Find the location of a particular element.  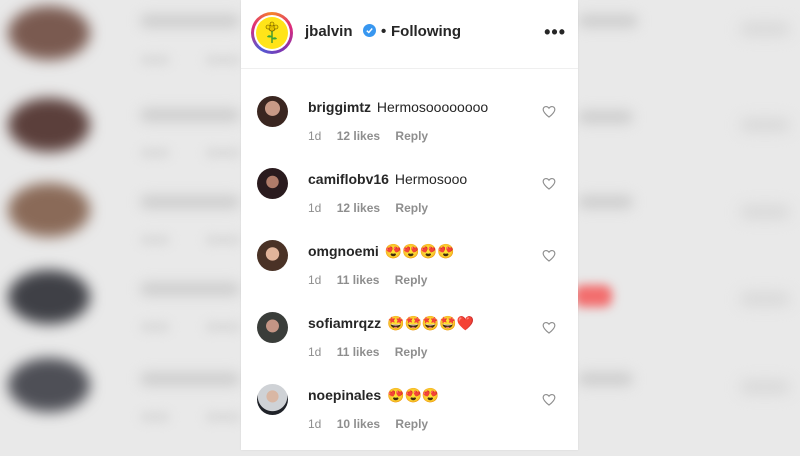

comment-meta: 1d 10 likes Reply is located at coordinates (374, 424).